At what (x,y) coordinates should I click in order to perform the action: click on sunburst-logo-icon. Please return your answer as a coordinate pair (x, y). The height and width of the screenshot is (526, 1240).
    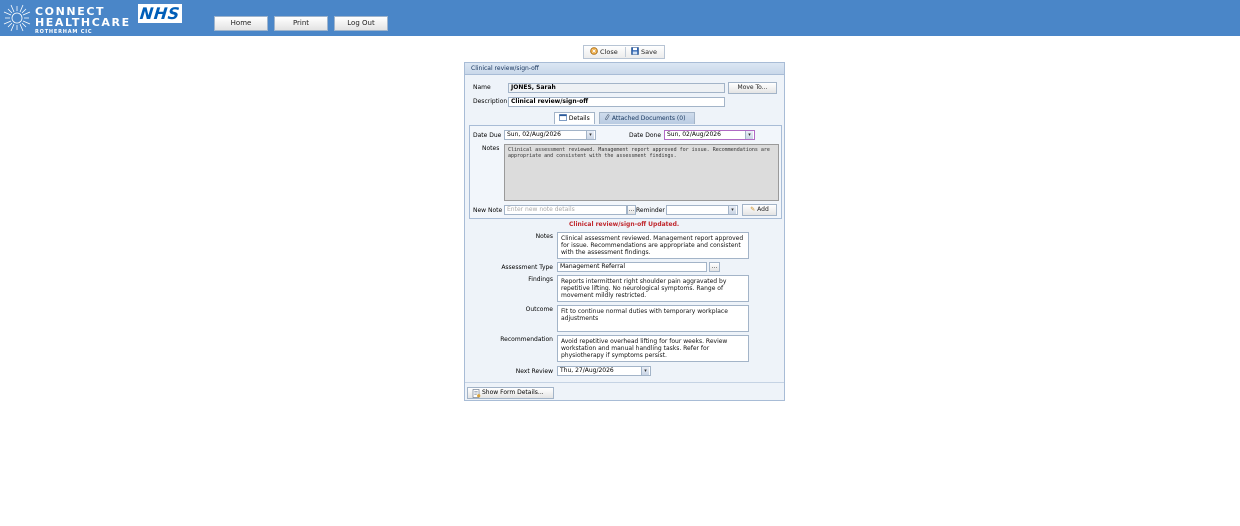
    Looking at the image, I should click on (17, 18).